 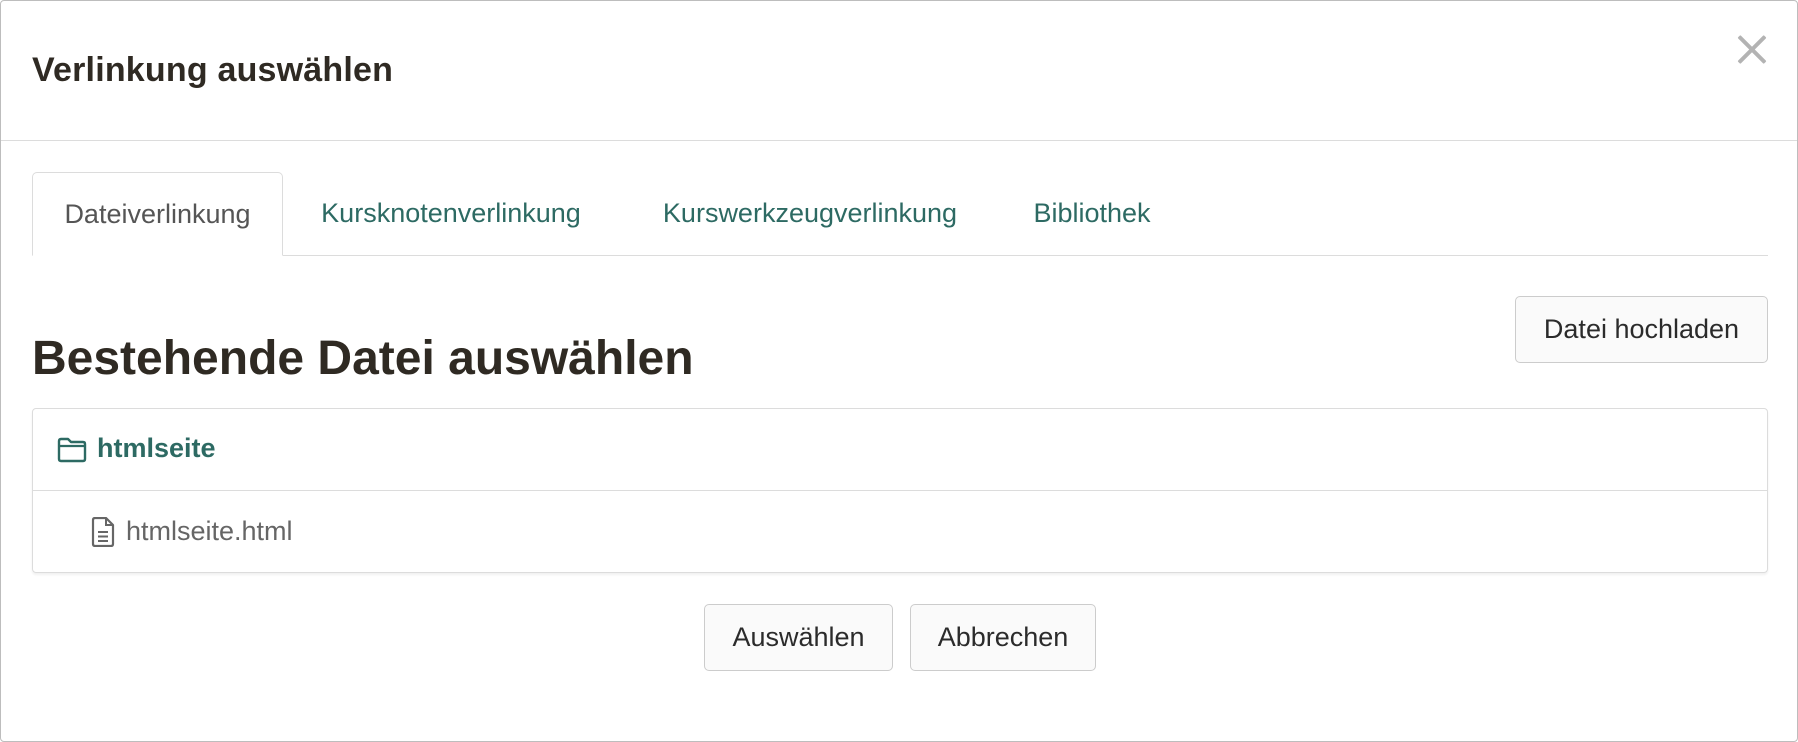 I want to click on close-icon, so click(x=1751, y=49).